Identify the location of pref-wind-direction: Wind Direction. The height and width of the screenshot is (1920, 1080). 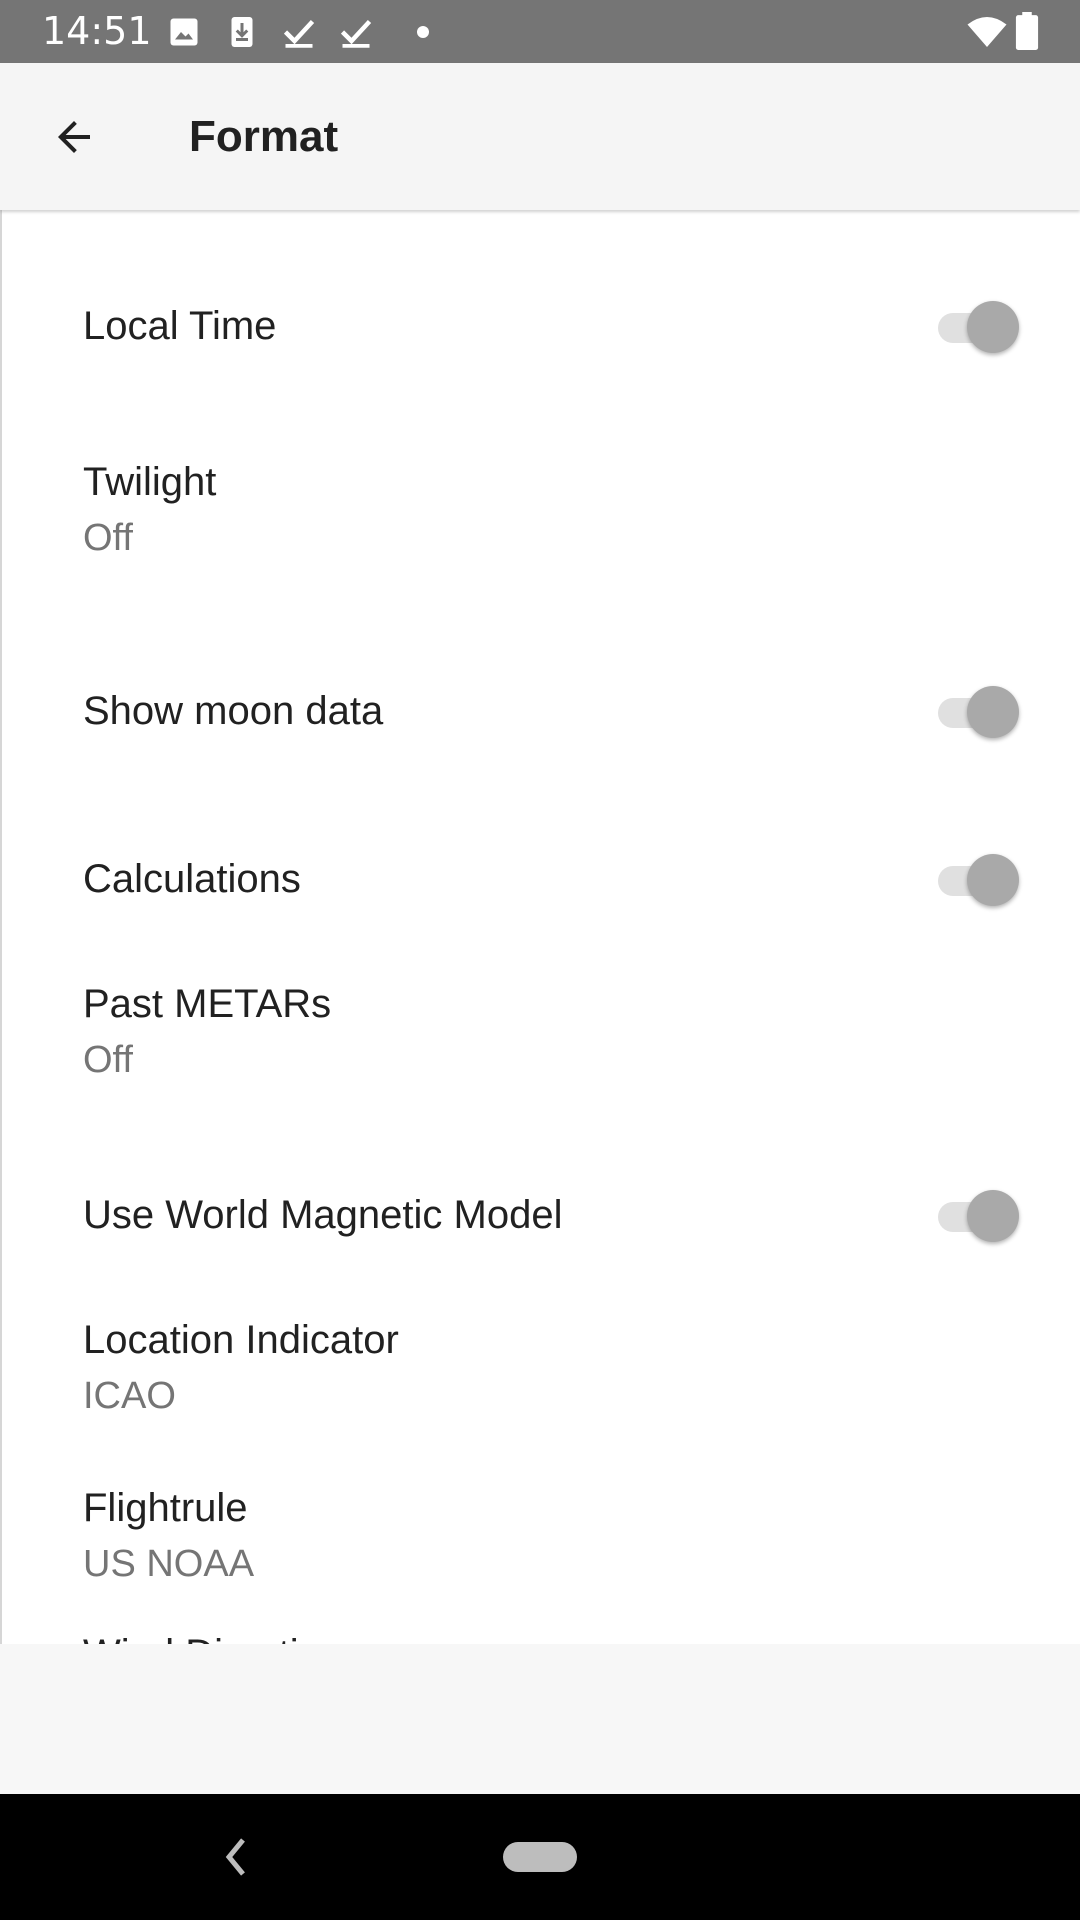
(541, 1627).